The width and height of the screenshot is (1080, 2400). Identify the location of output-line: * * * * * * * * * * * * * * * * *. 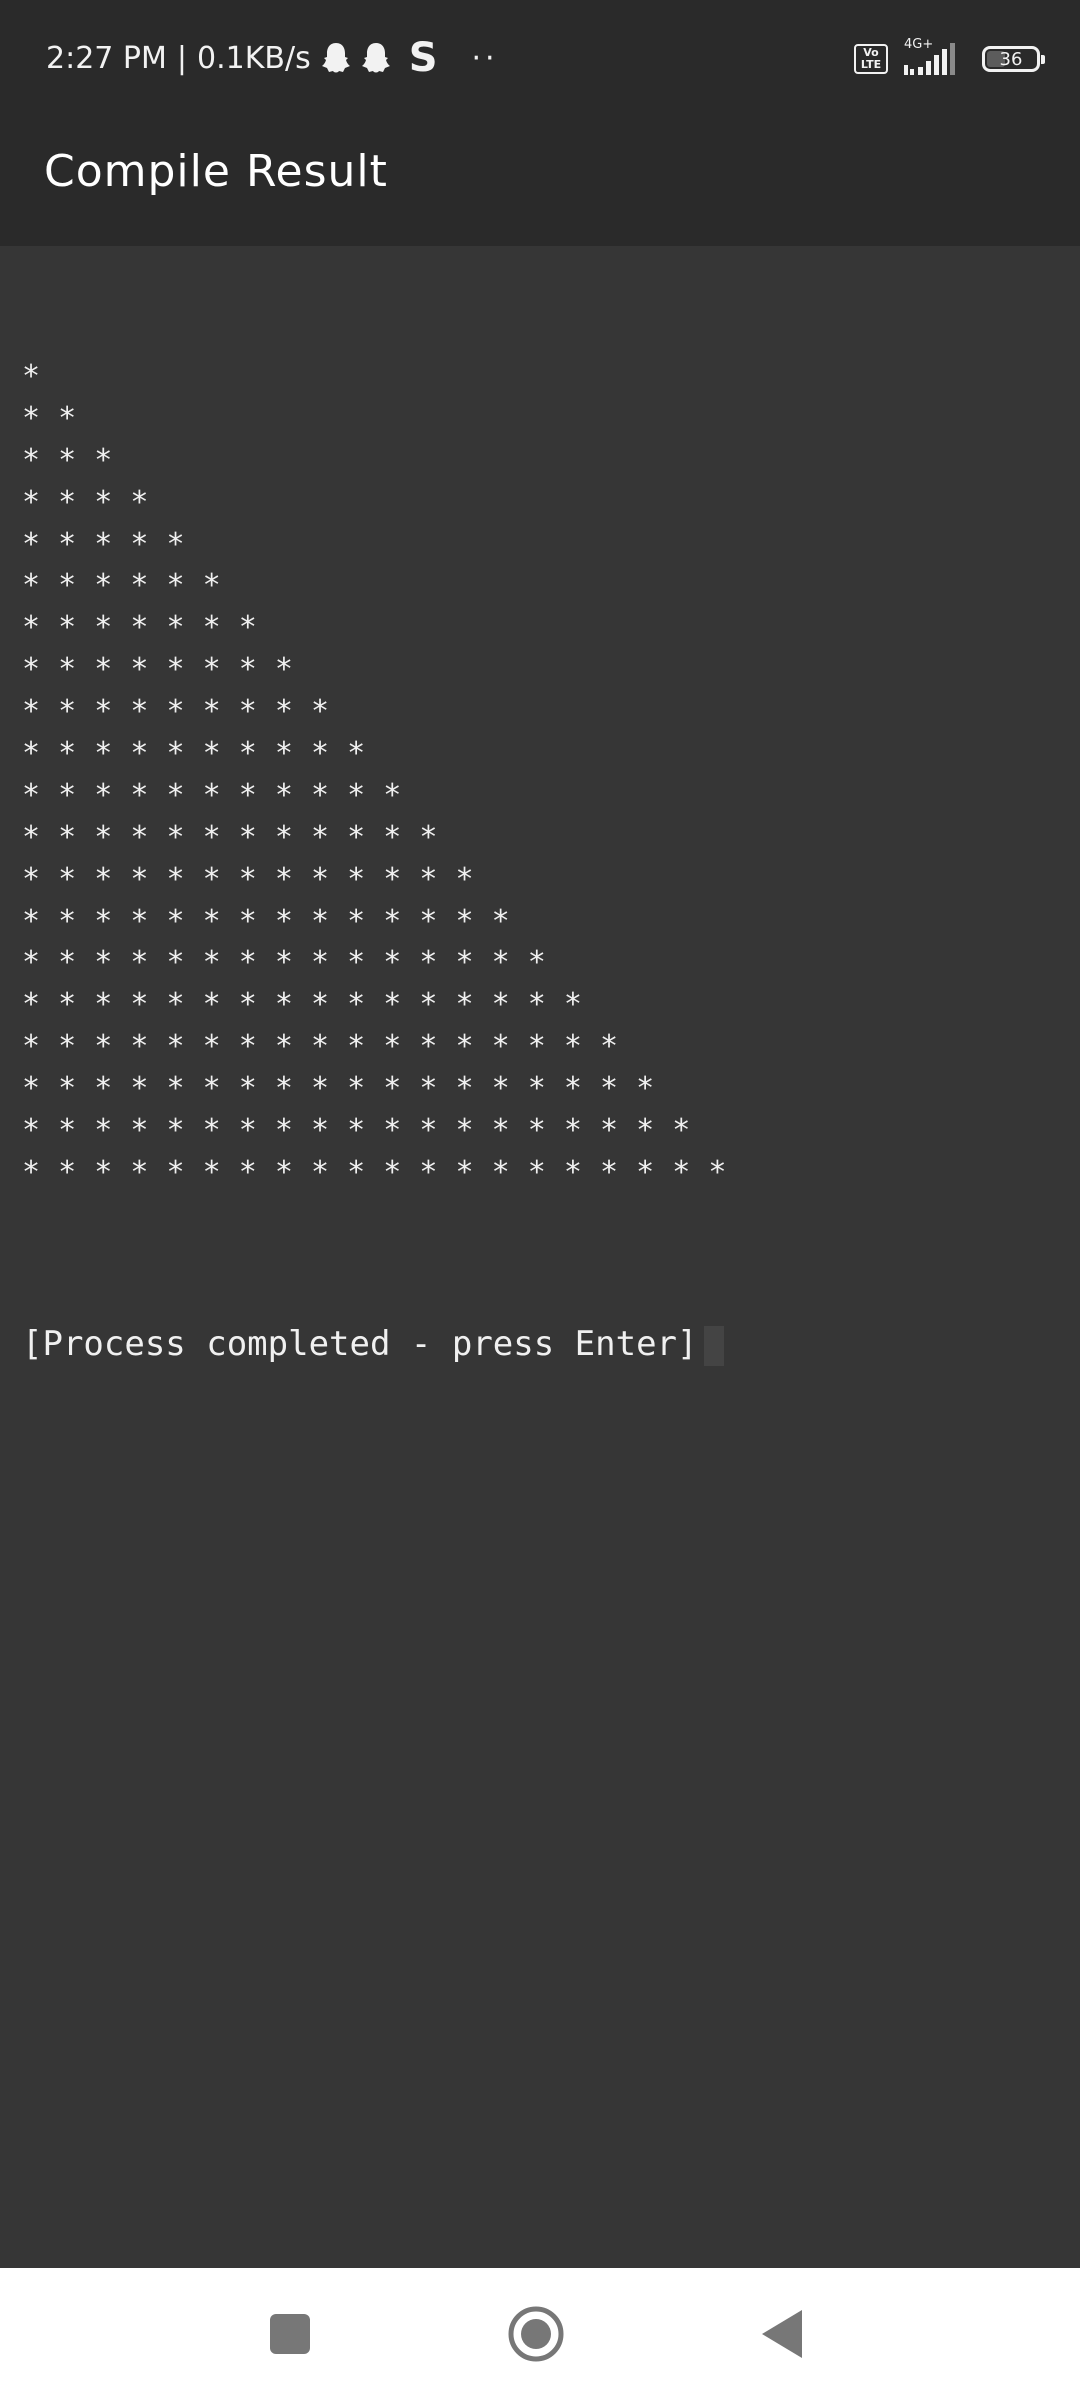
(320, 1047).